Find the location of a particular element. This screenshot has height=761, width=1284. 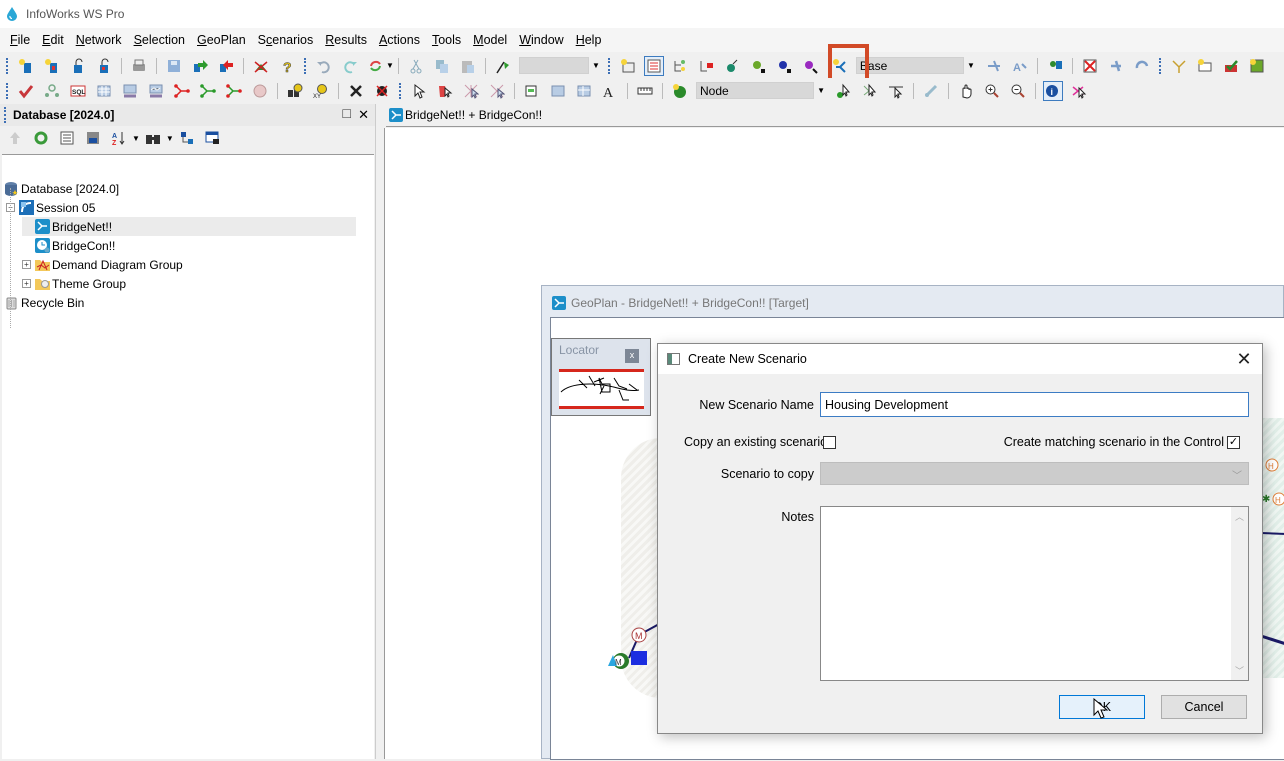

delete-button is located at coordinates (356, 91).